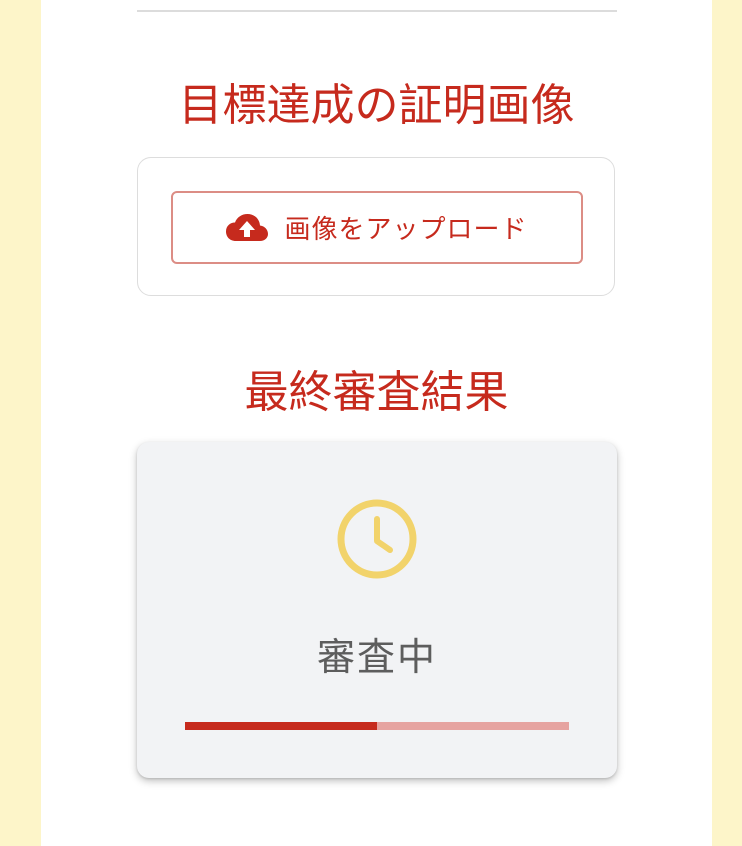  I want to click on proof-image-title: 目標達成の証明画像, so click(376, 105).